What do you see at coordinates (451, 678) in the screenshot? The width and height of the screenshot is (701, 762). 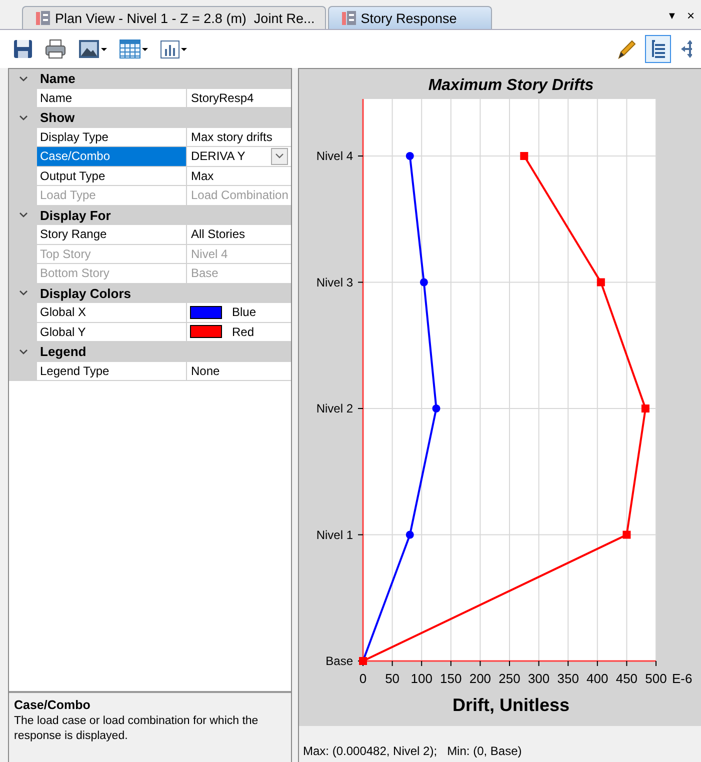 I see `tick-label: 150` at bounding box center [451, 678].